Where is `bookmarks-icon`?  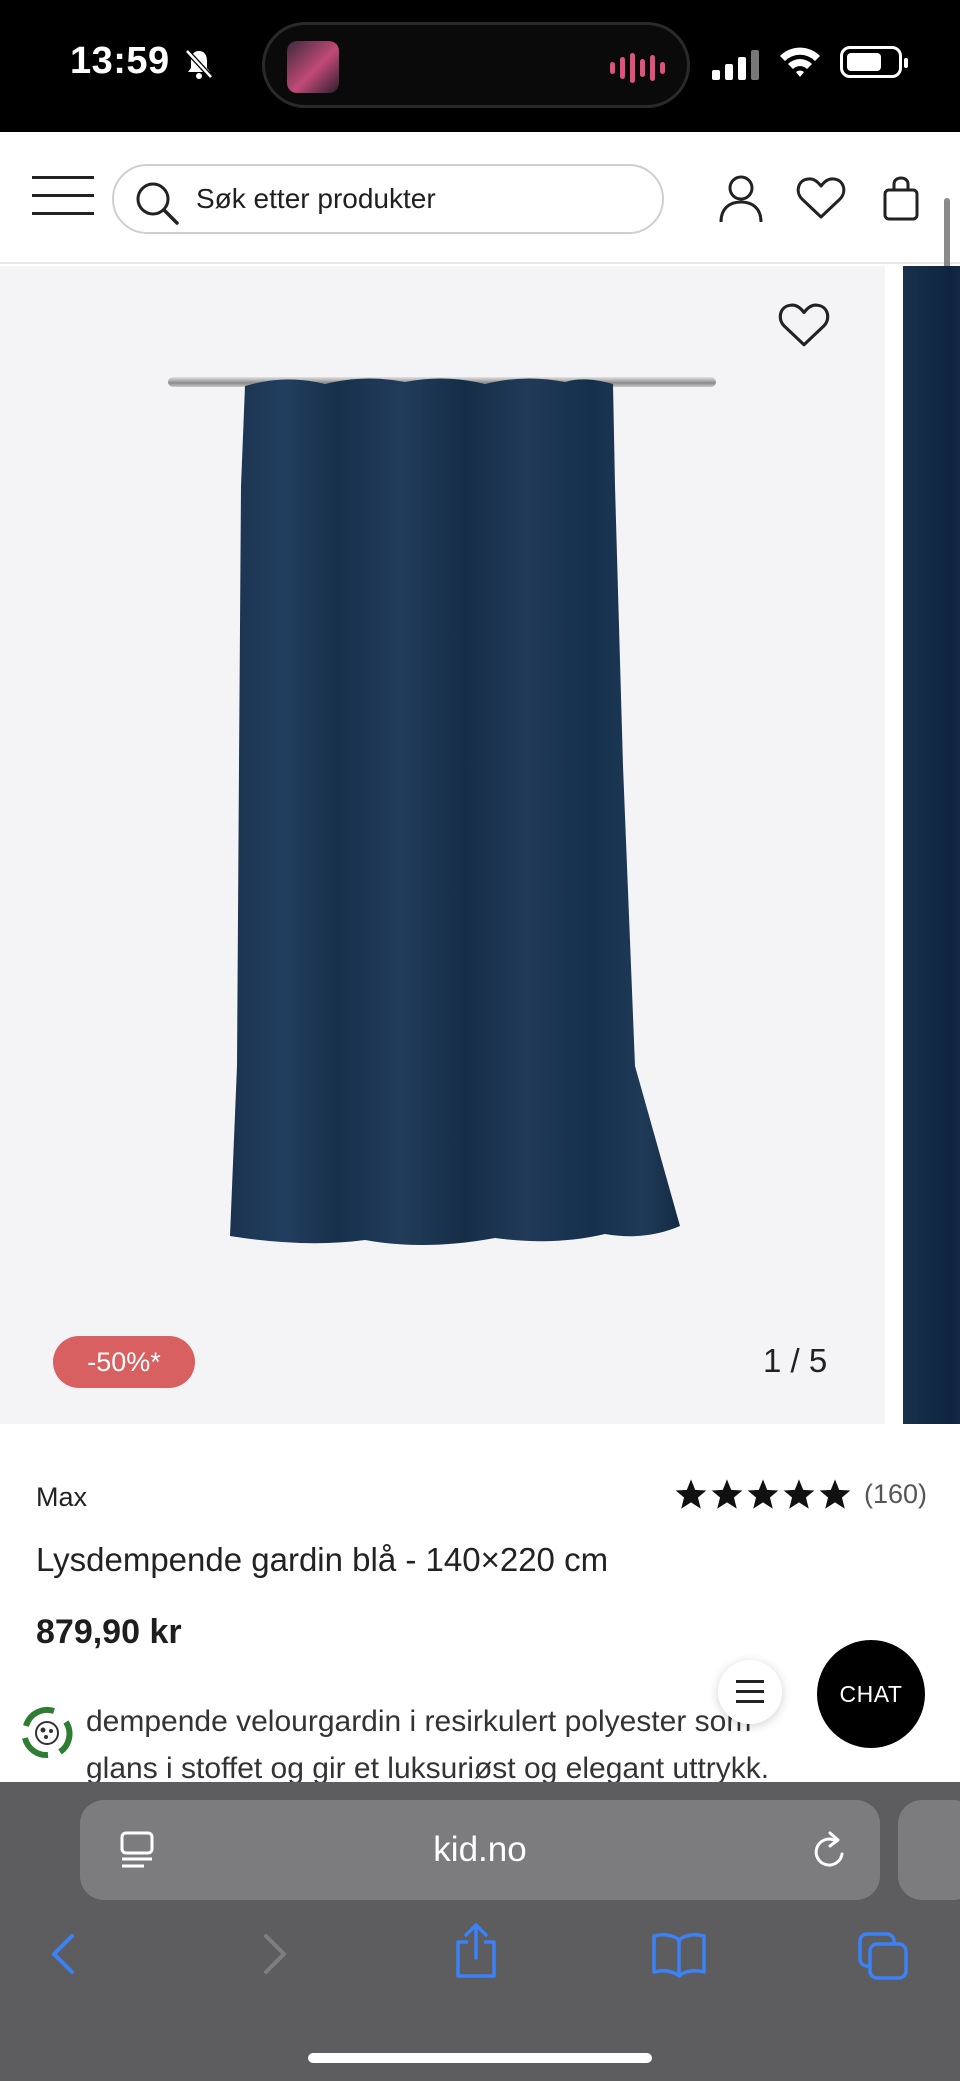 bookmarks-icon is located at coordinates (679, 1954).